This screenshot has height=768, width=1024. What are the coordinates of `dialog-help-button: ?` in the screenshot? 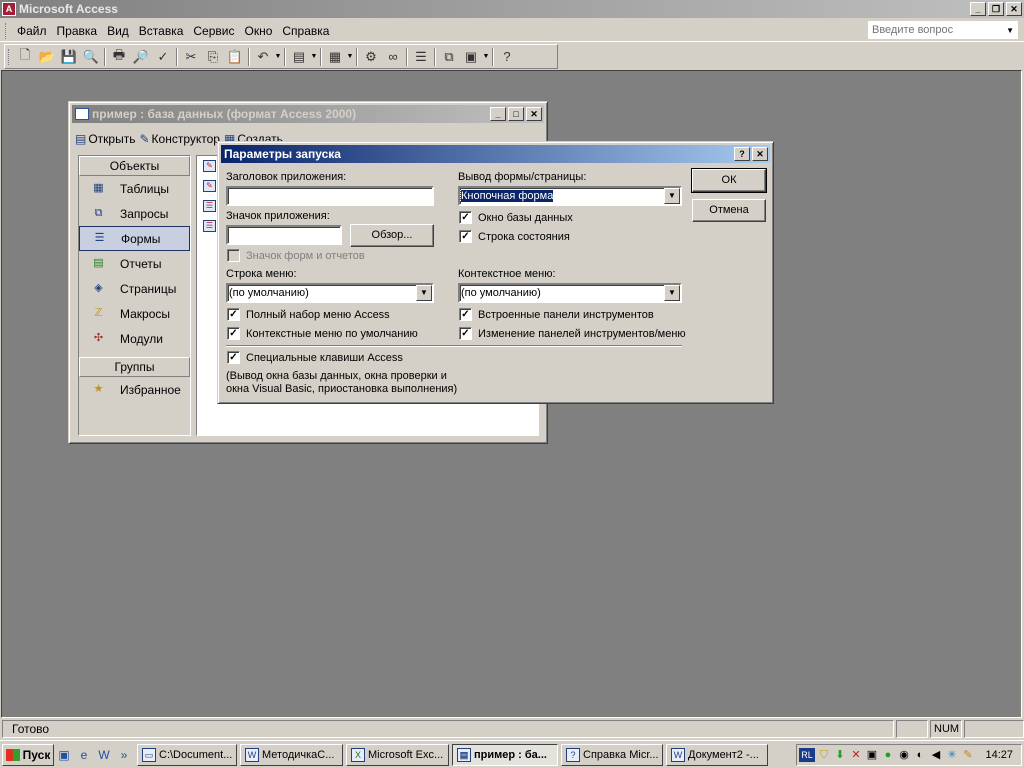 It's located at (742, 154).